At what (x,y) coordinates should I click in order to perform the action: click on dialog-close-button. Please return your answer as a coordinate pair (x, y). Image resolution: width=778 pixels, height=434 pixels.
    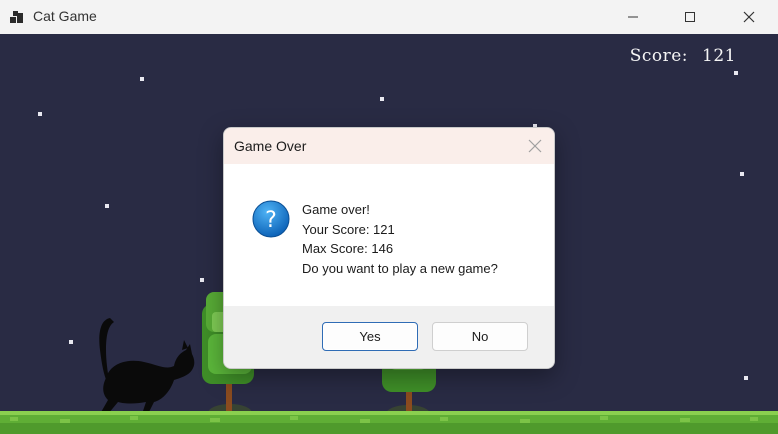
    Looking at the image, I should click on (535, 146).